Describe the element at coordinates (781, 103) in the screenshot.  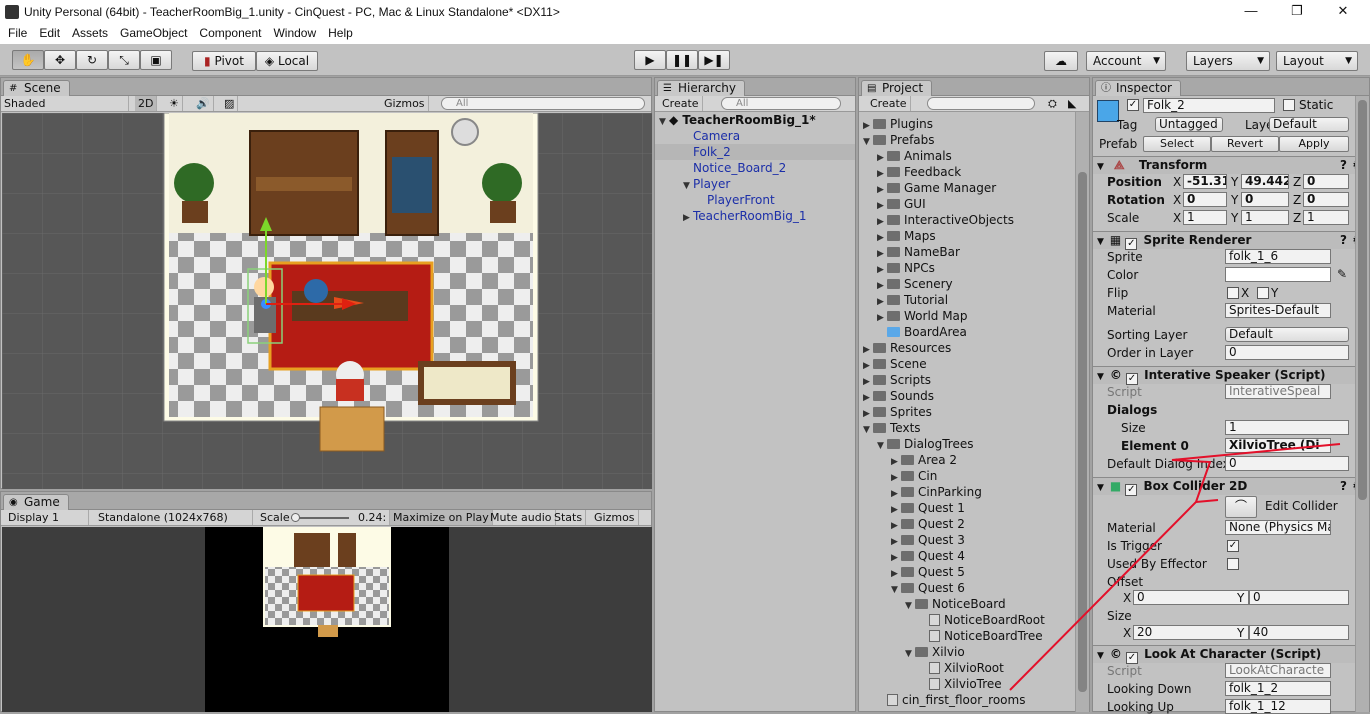
I see `hierarchy-search-input: All` at that location.